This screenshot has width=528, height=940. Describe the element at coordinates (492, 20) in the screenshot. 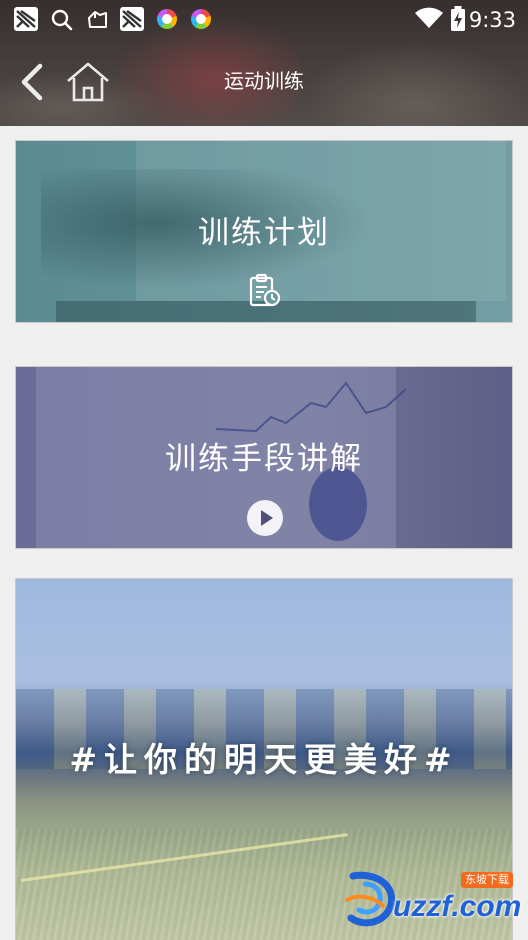

I see `status-time: 9:33` at that location.